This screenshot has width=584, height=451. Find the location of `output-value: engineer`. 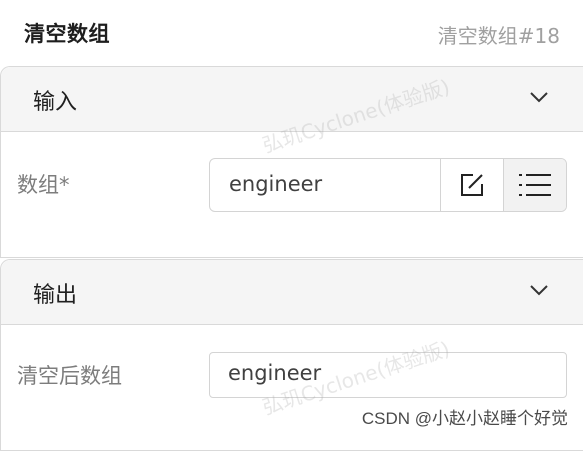

output-value: engineer is located at coordinates (275, 373).